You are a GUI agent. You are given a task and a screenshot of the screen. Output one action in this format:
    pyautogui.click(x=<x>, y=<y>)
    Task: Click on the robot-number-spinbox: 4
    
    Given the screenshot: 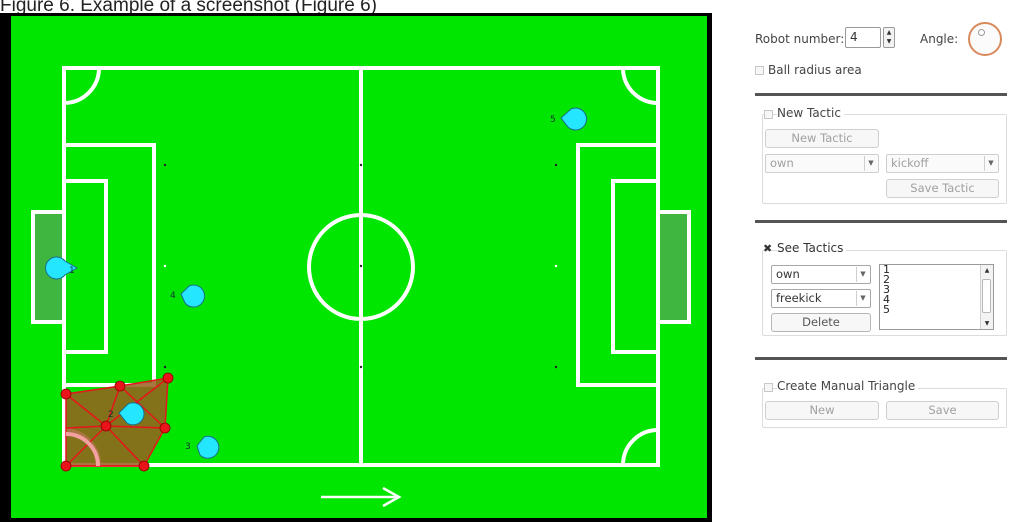 What is the action you would take?
    pyautogui.click(x=863, y=37)
    